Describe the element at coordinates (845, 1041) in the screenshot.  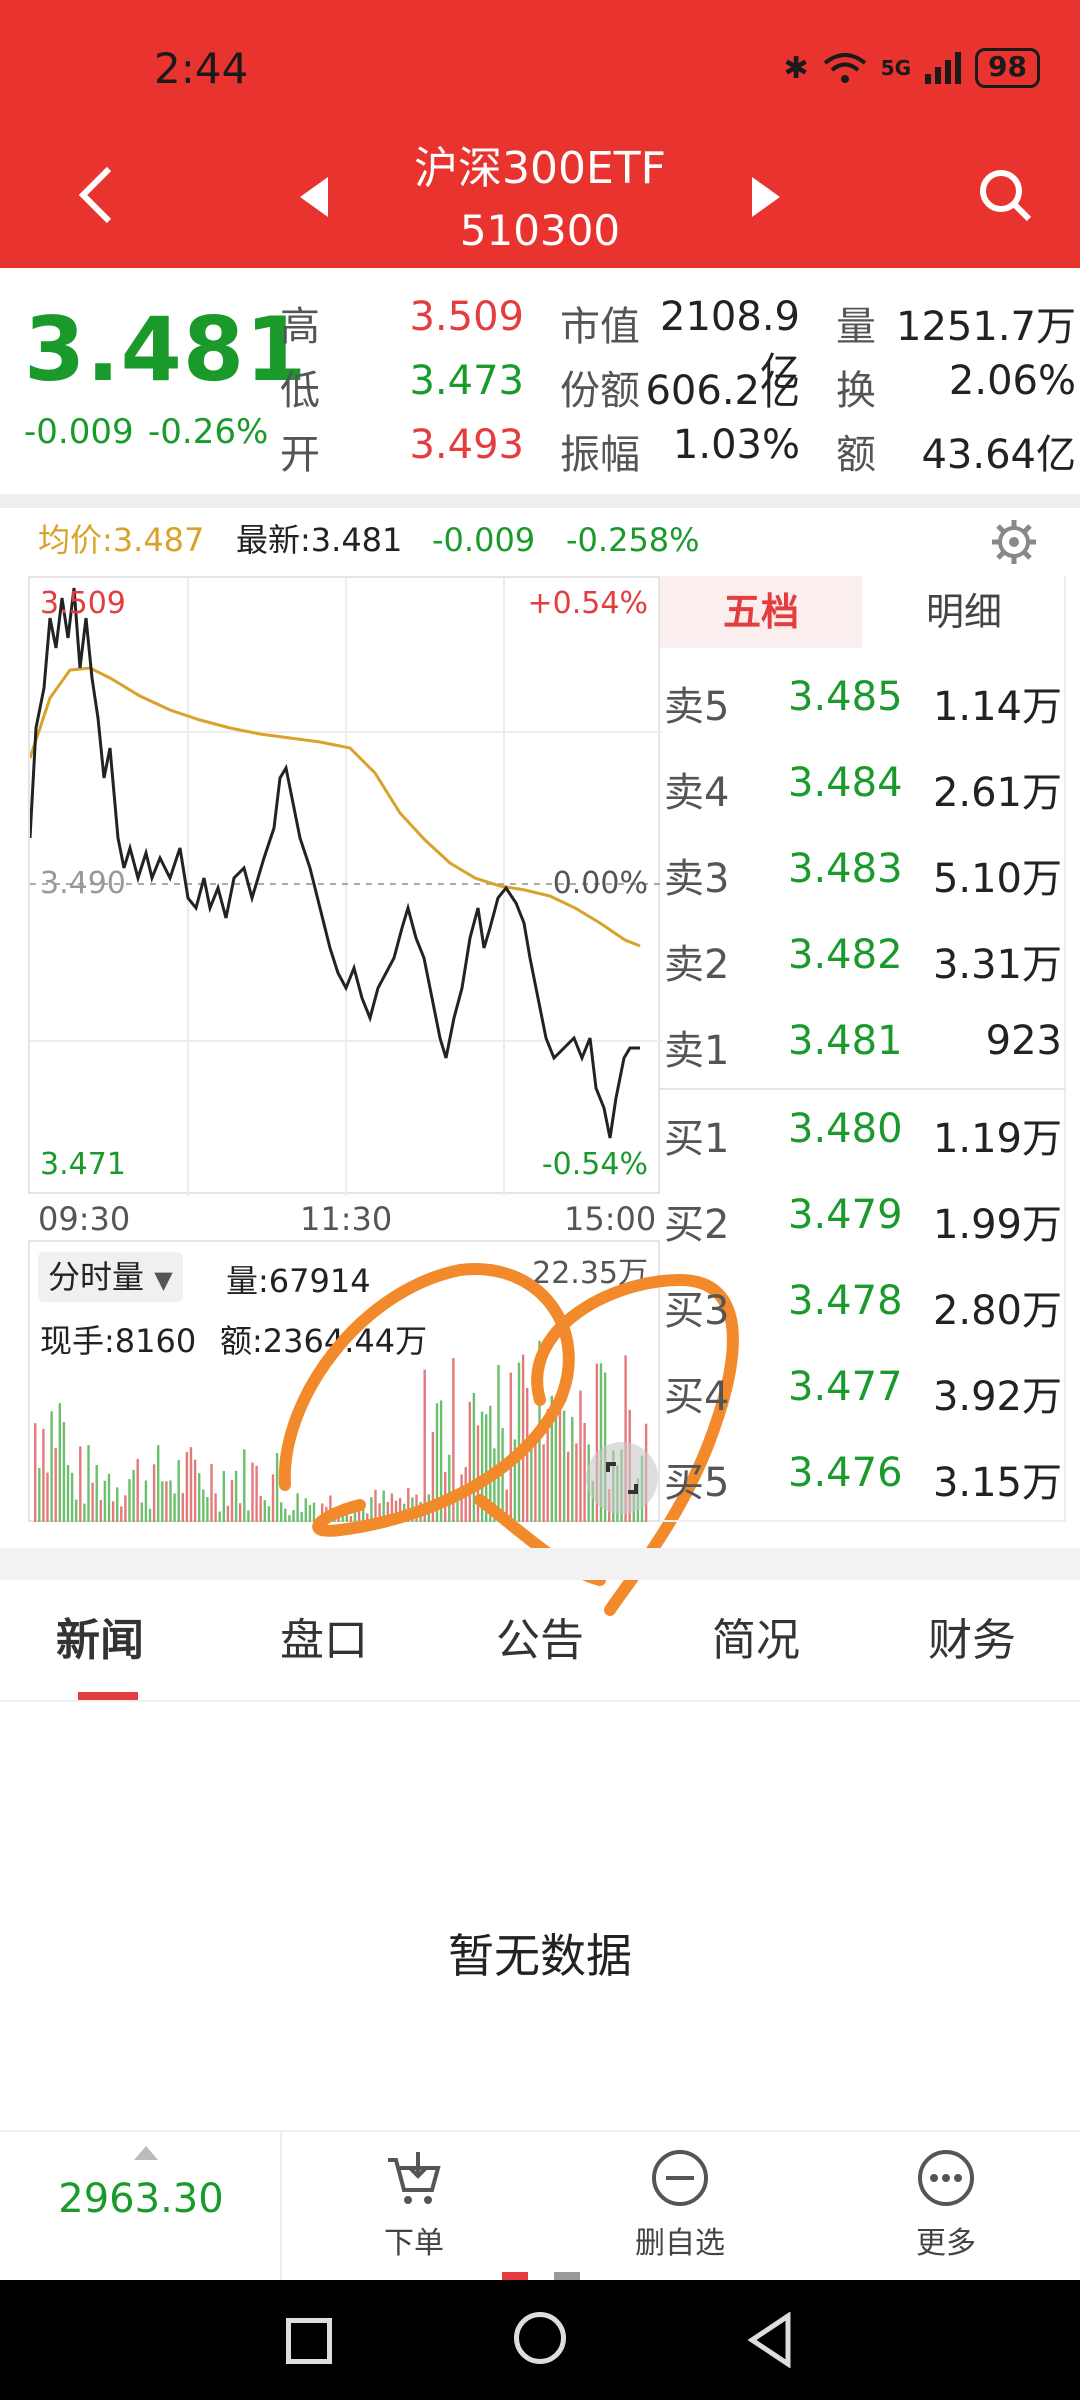
I see `level-price: 3.481` at that location.